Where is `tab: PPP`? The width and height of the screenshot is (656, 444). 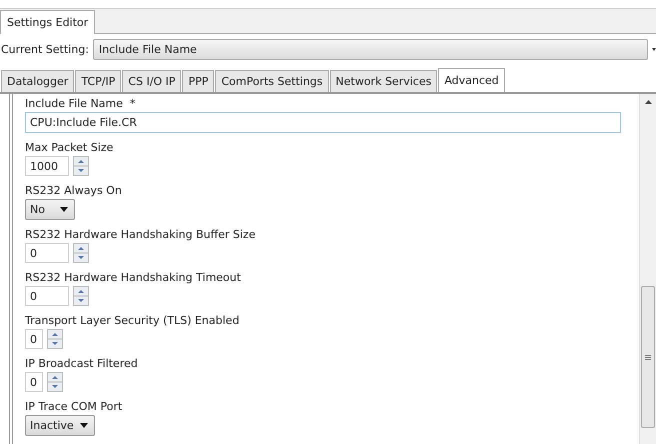 tab: PPP is located at coordinates (198, 81).